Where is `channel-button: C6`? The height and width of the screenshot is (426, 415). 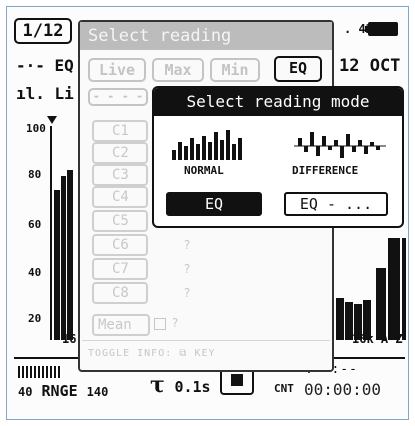
channel-button: C6 is located at coordinates (120, 245).